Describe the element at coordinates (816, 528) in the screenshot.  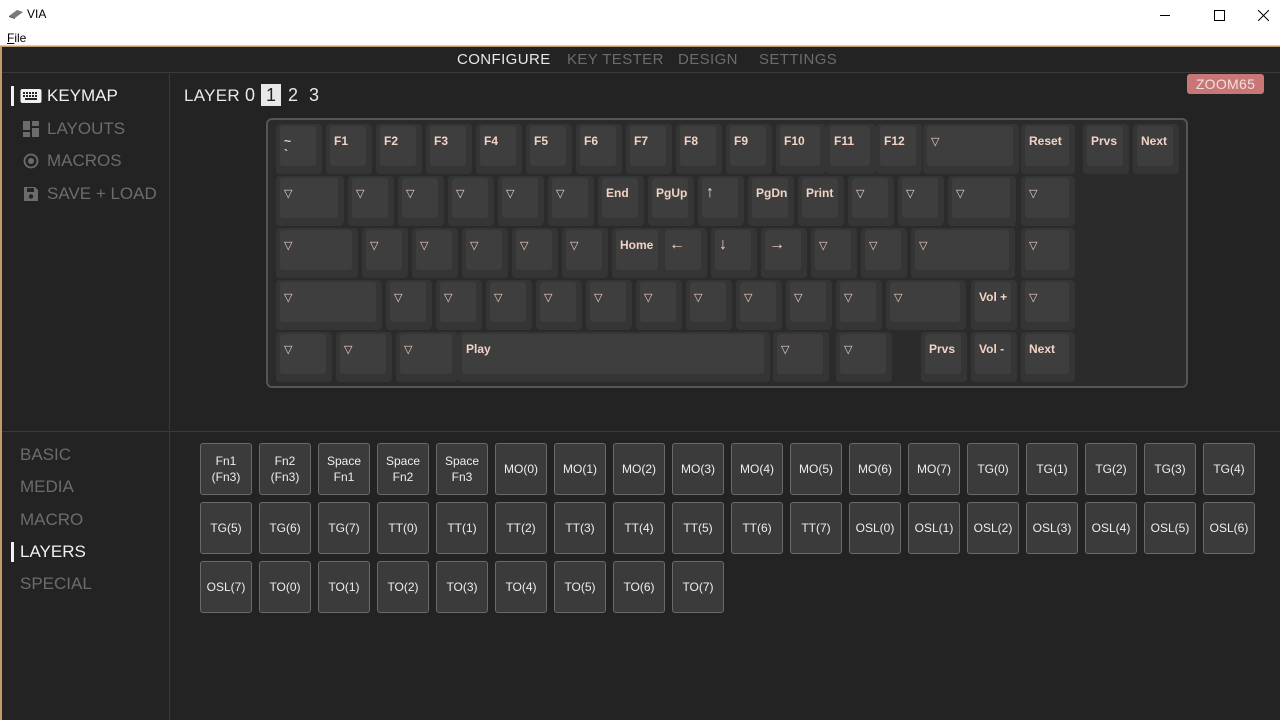
I see `keycode-button: TT(7)` at that location.